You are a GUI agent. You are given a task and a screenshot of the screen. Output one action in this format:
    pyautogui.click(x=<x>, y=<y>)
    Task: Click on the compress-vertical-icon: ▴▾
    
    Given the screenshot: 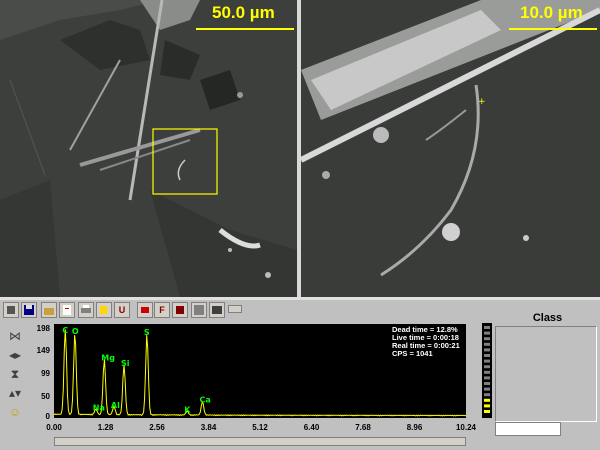 What is the action you would take?
    pyautogui.click(x=15, y=393)
    